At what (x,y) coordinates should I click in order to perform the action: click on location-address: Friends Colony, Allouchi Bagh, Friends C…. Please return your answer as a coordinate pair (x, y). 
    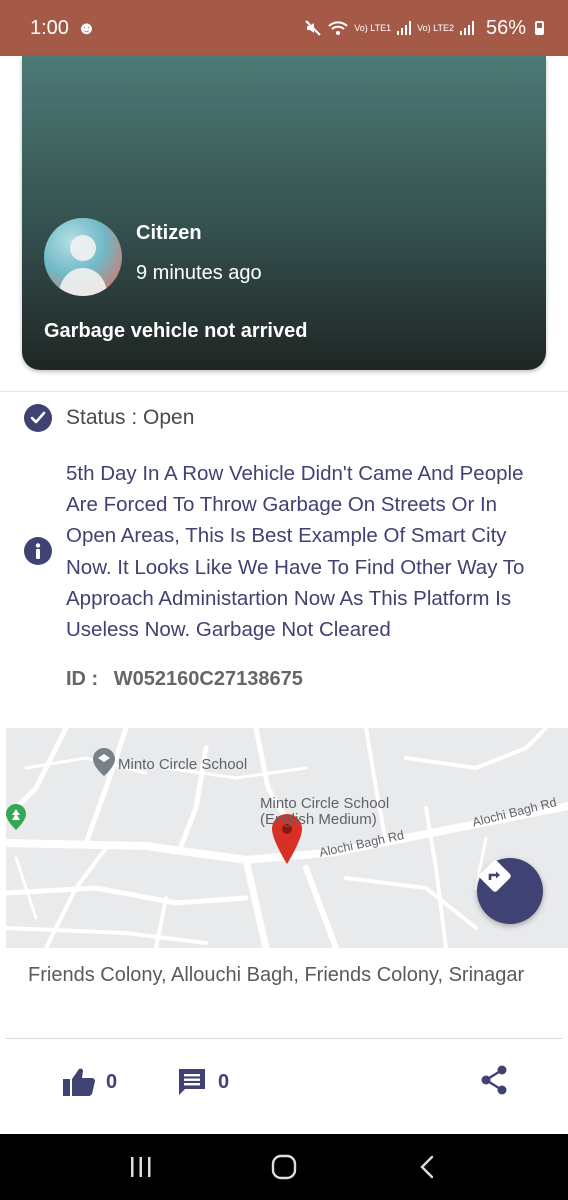
    Looking at the image, I should click on (276, 975).